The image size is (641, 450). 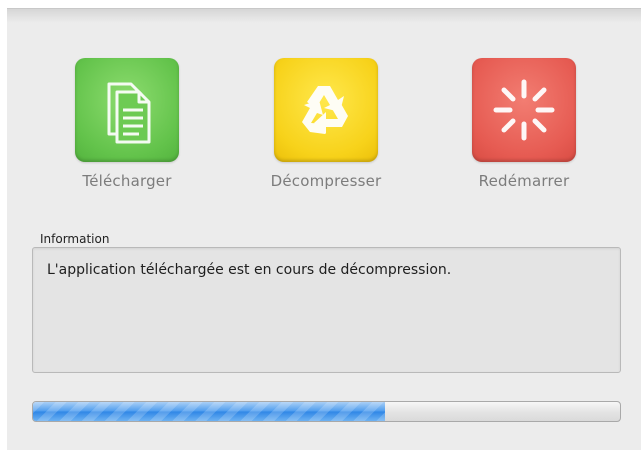 I want to click on information-title: Information, so click(x=75, y=239).